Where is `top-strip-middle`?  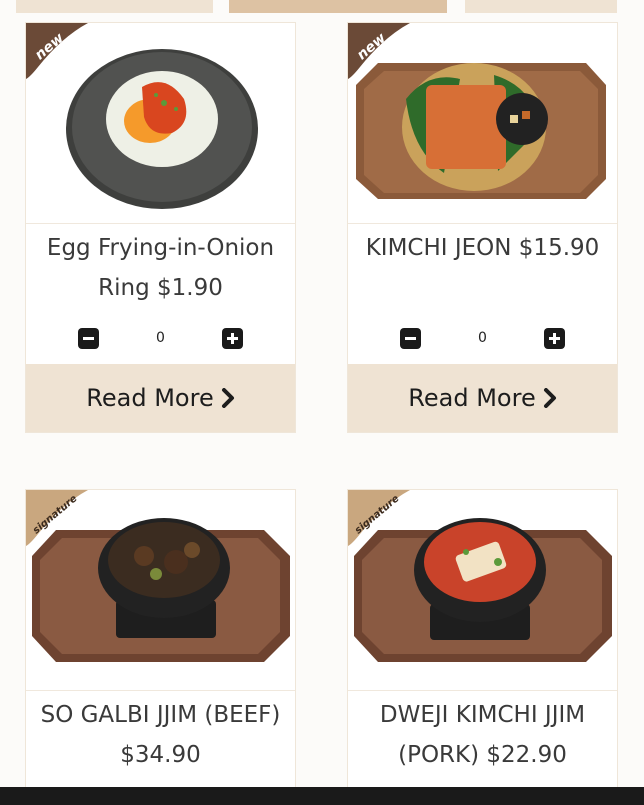
top-strip-middle is located at coordinates (338, 6).